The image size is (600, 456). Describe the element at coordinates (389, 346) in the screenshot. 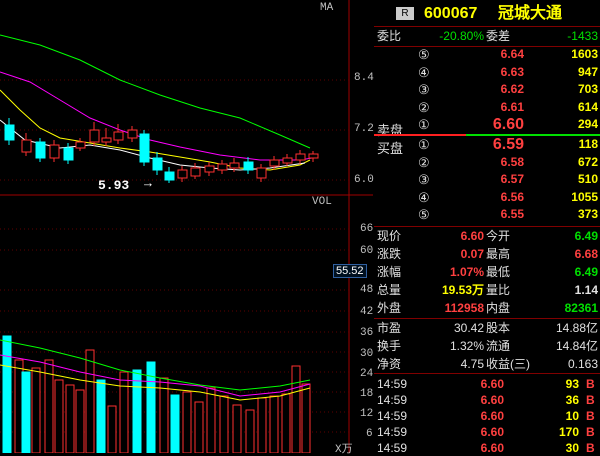

I see `fund-label: 换手` at that location.